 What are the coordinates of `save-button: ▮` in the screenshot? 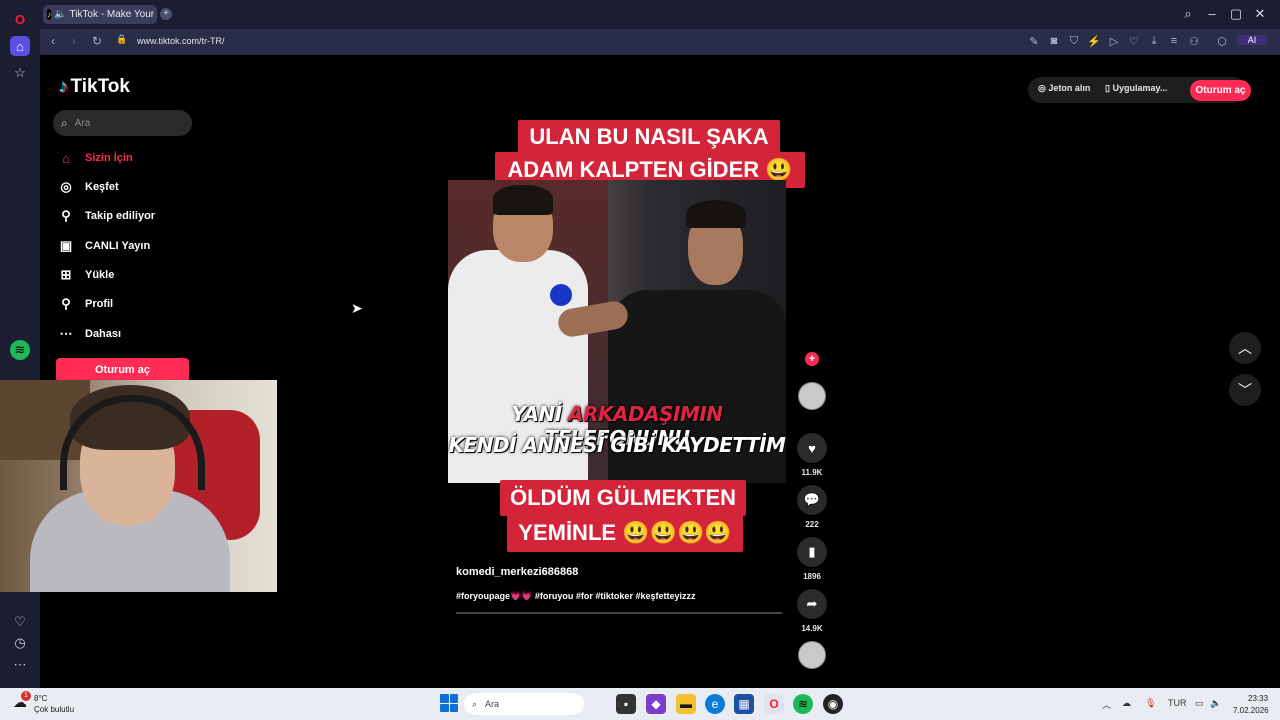 It's located at (812, 552).